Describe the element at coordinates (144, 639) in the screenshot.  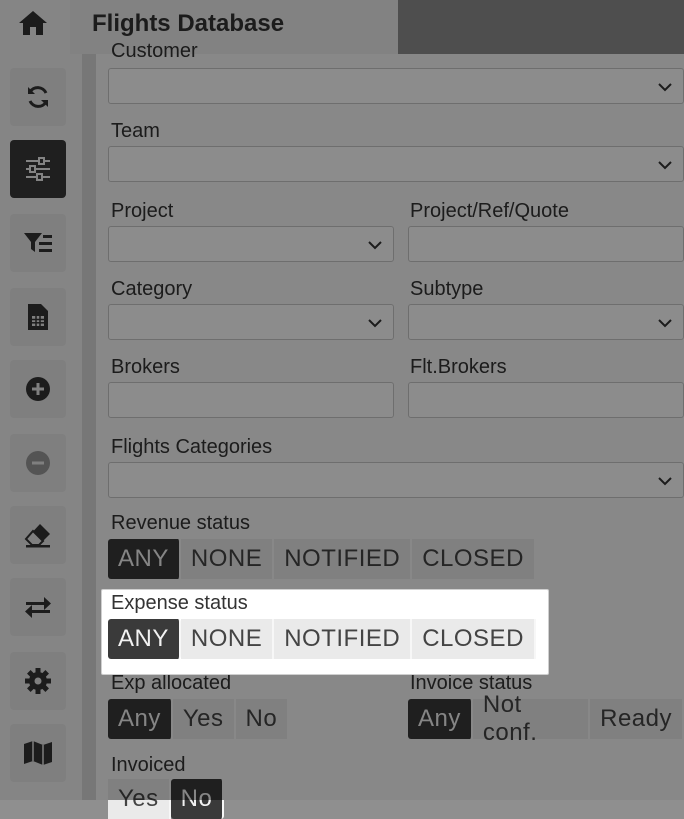
I see `expense-status-any: ANY` at that location.